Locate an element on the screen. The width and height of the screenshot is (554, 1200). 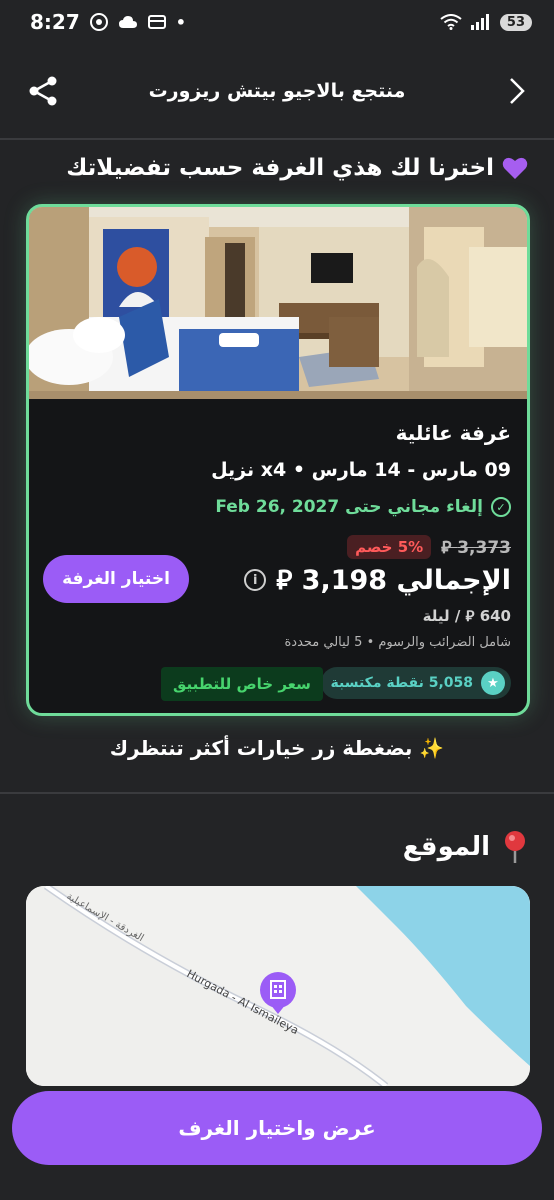
page-title: منتجع بالاجيو بيتش ريزورت is located at coordinates (277, 91).